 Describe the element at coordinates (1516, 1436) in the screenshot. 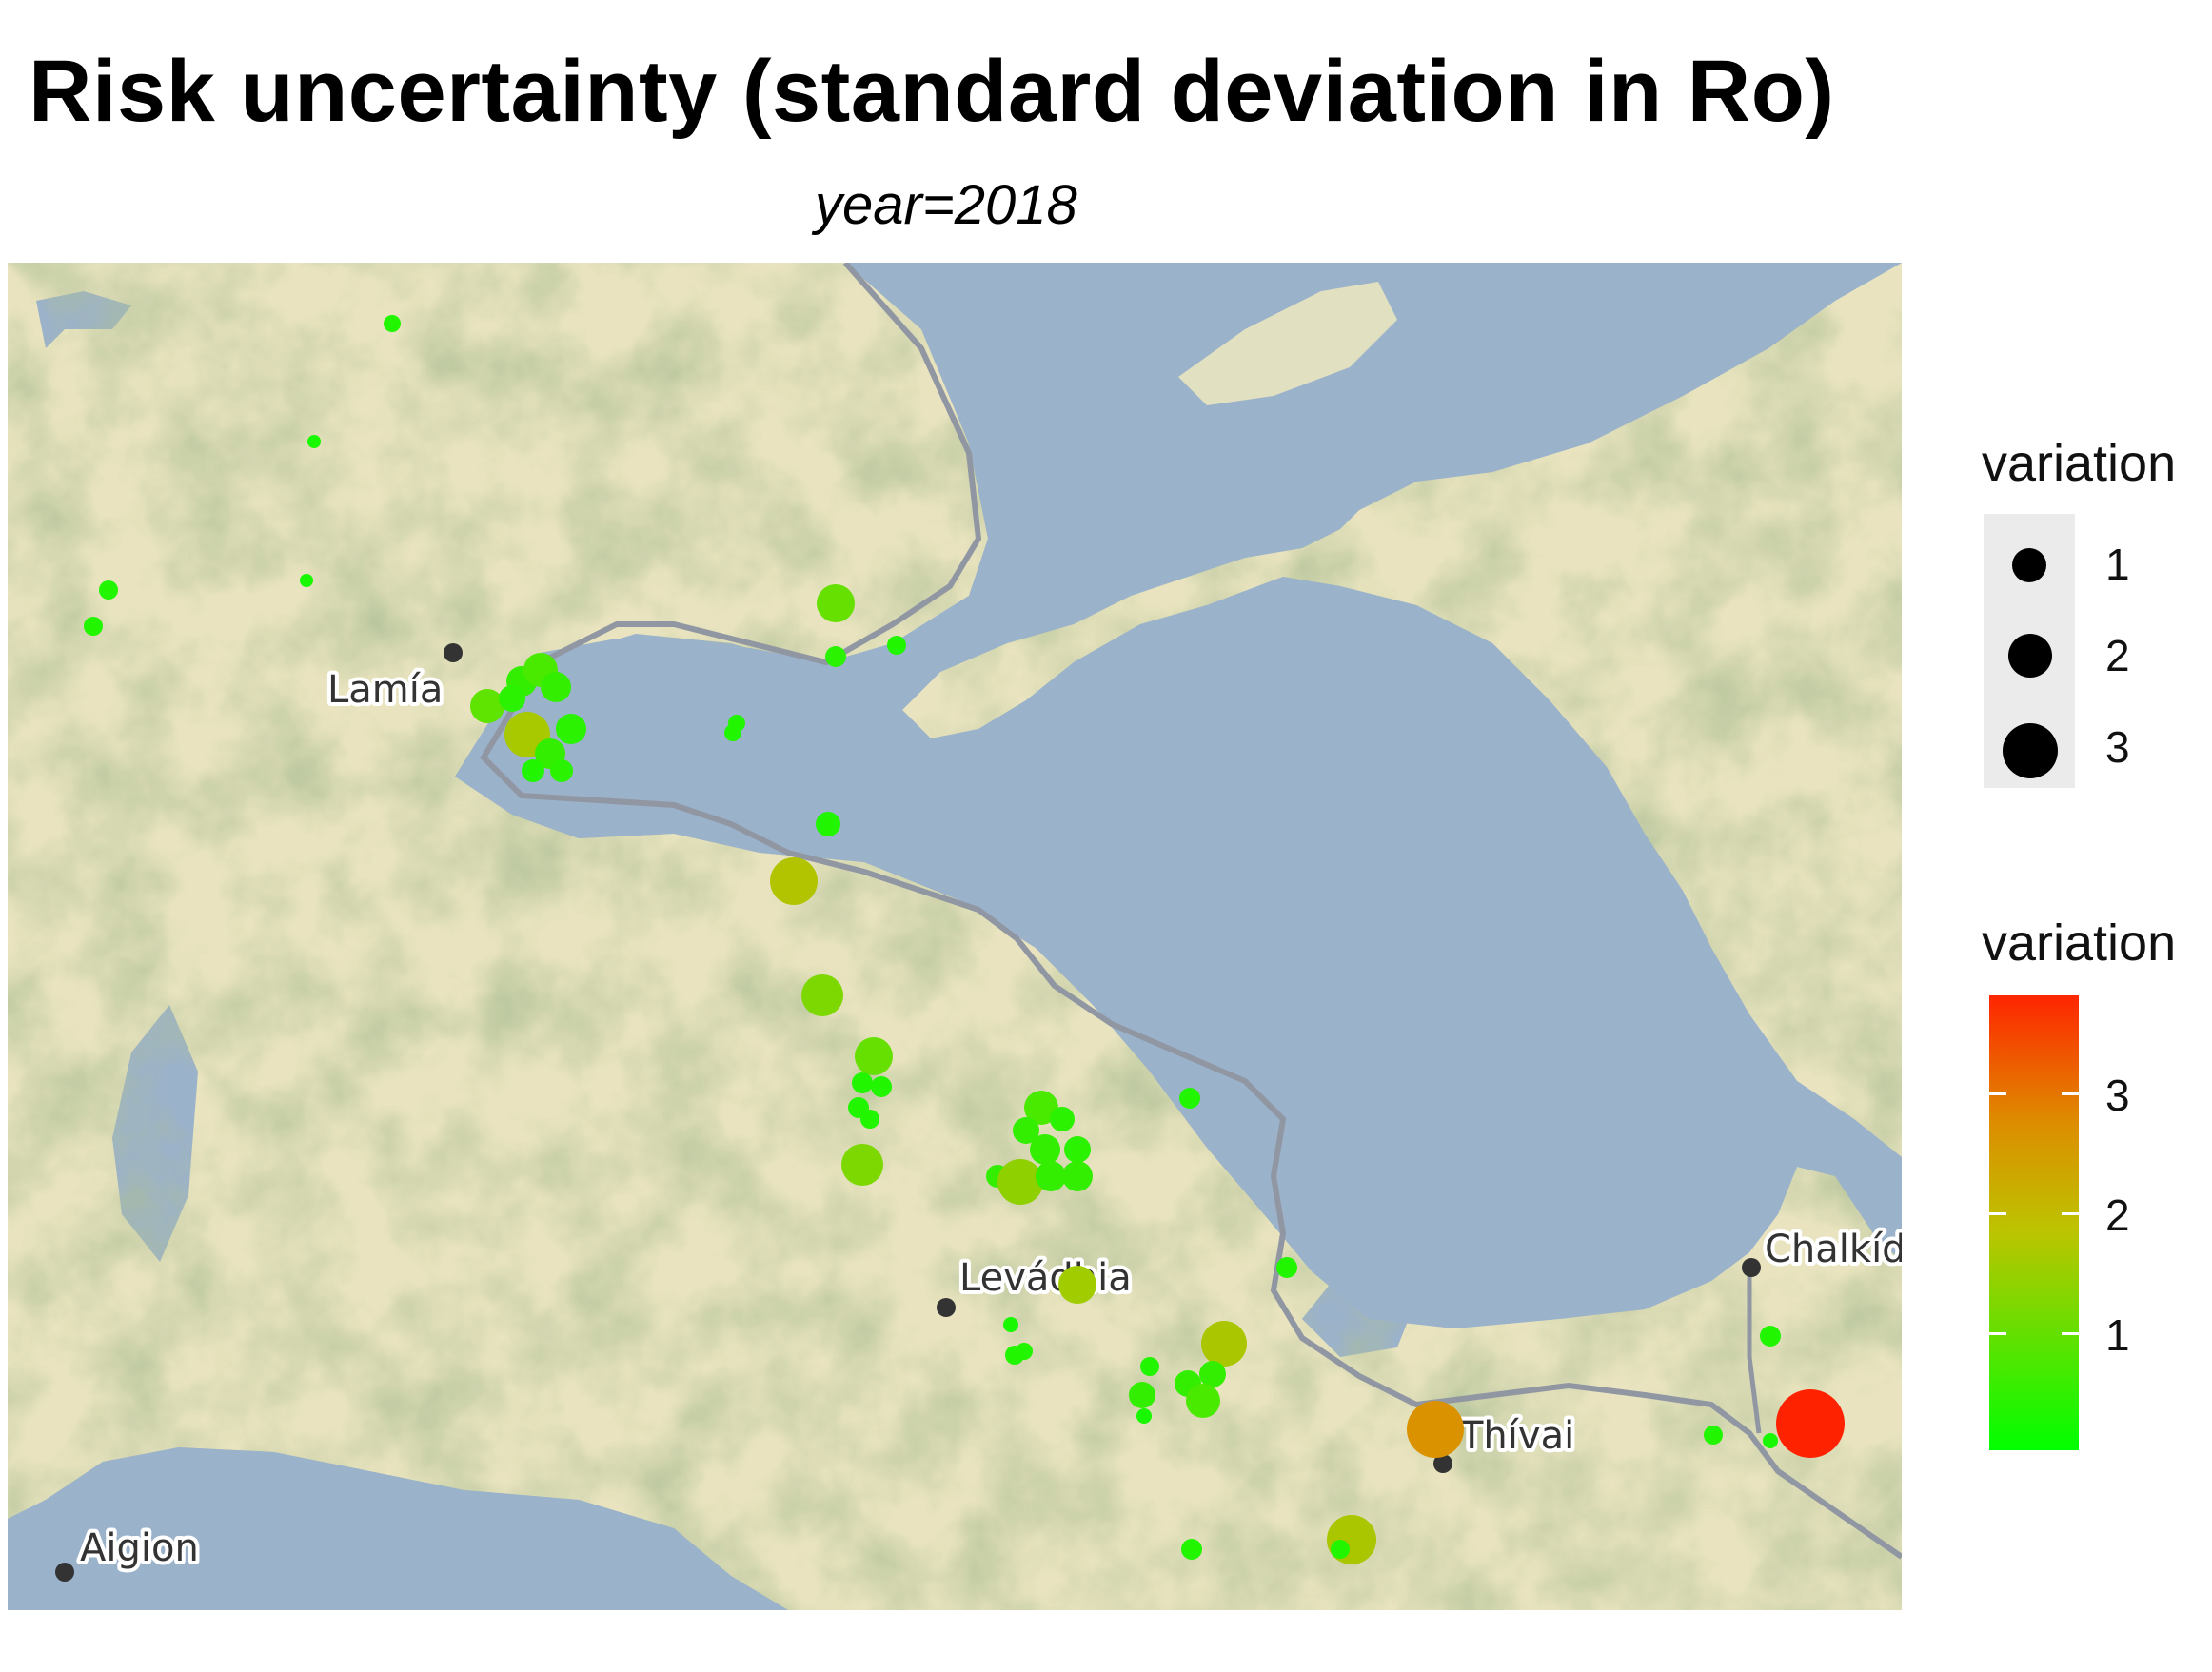

I see `thivai-label: Thívai` at that location.